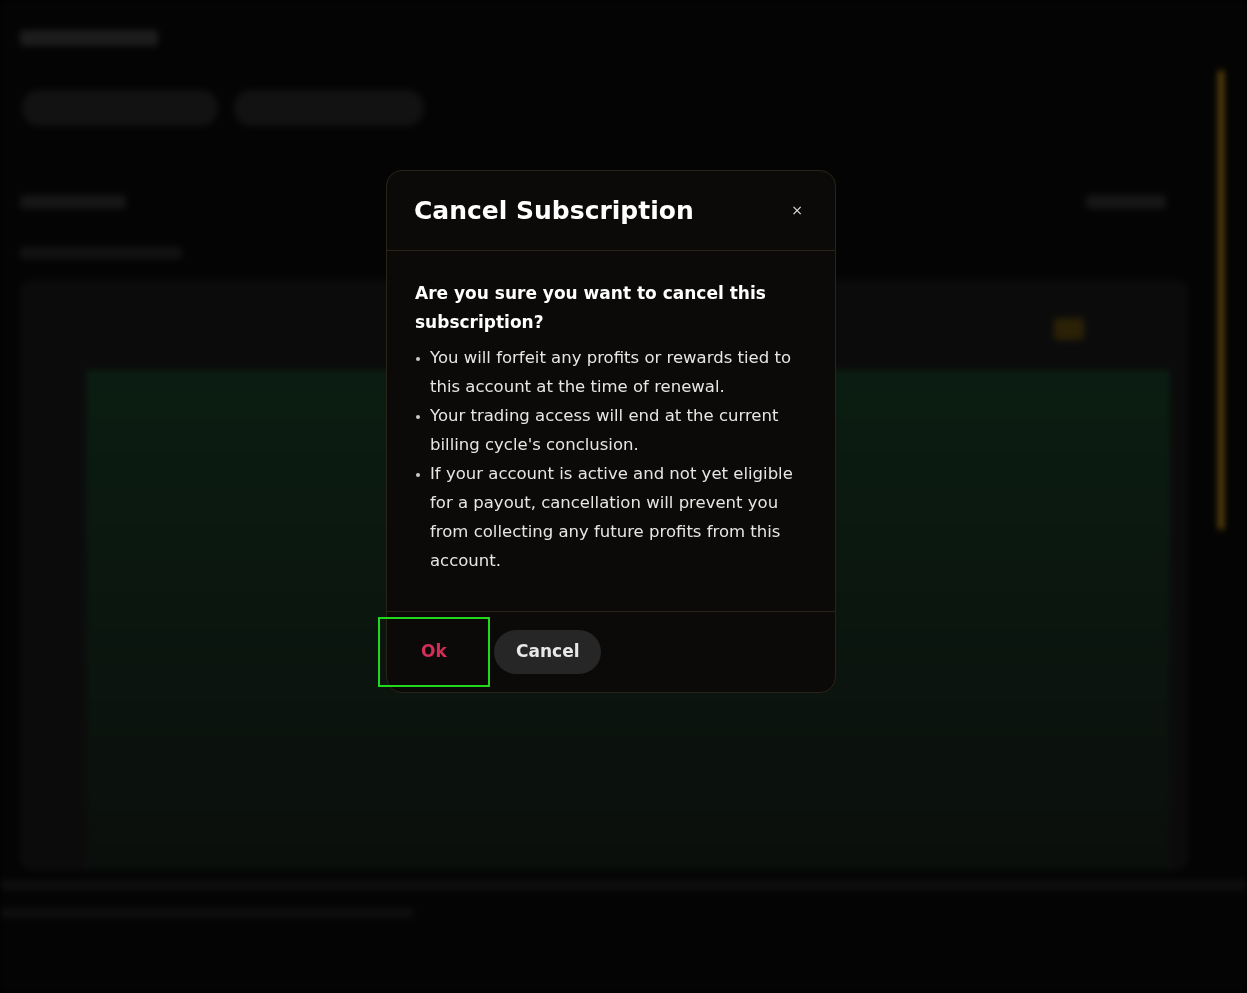 This screenshot has width=1247, height=993. I want to click on ok-button: Ok, so click(434, 652).